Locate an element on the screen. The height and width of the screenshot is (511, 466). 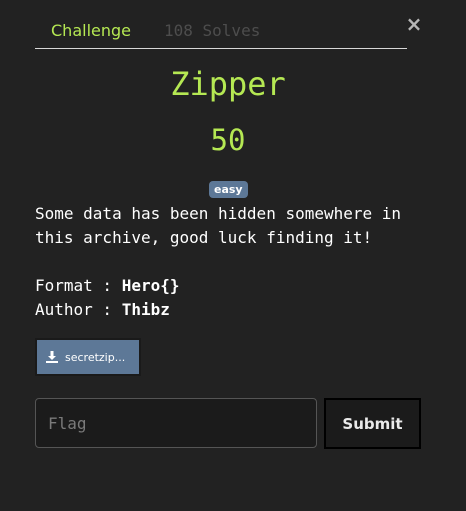
modal-tabs: Challenge 108 Solves is located at coordinates (221, 33).